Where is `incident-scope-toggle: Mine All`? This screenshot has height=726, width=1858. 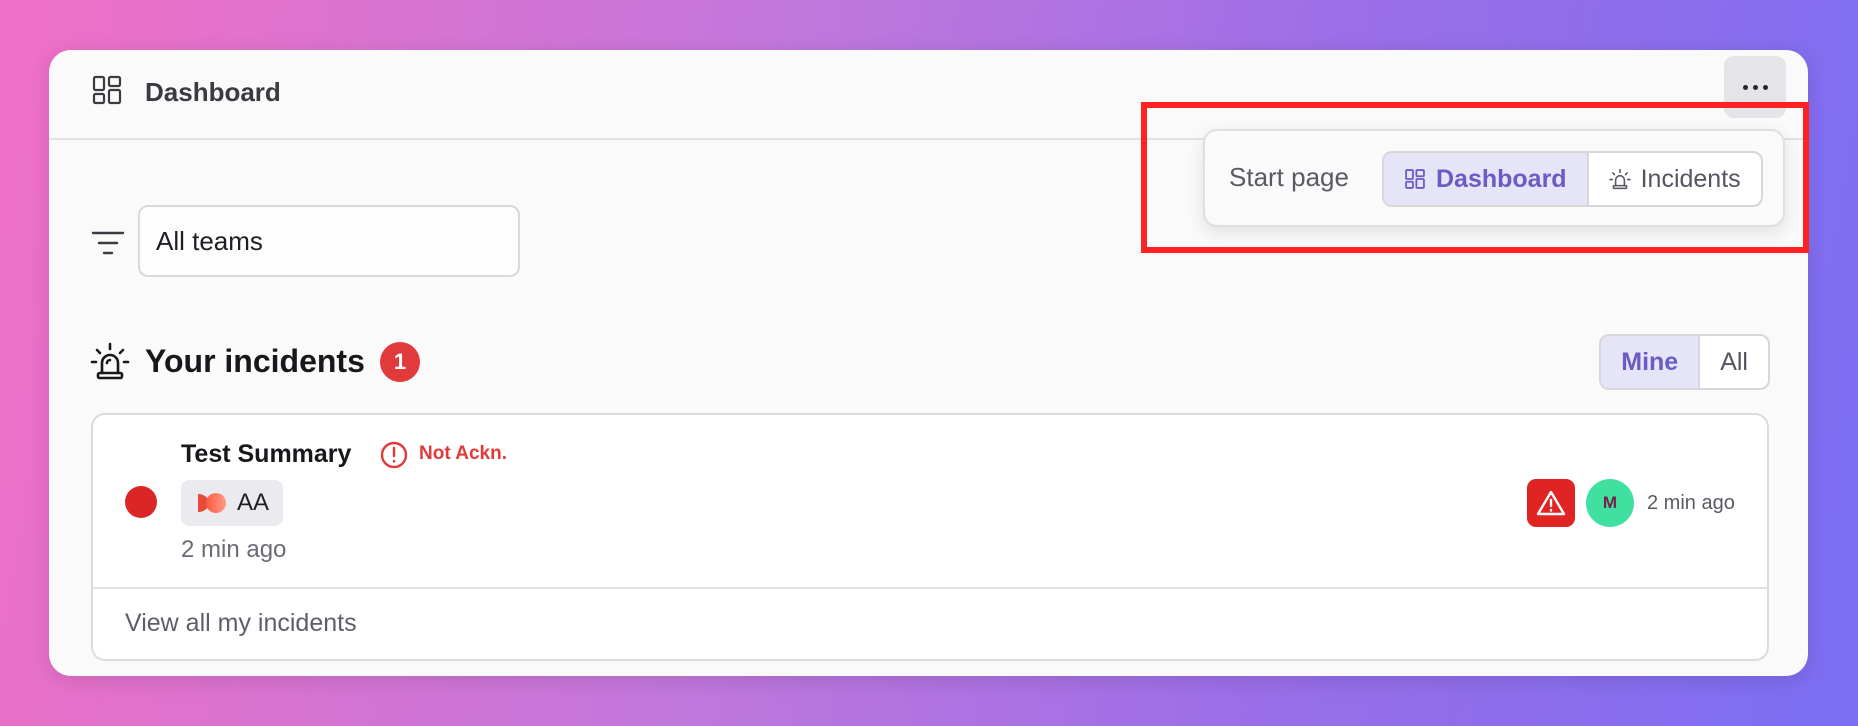 incident-scope-toggle: Mine All is located at coordinates (1684, 362).